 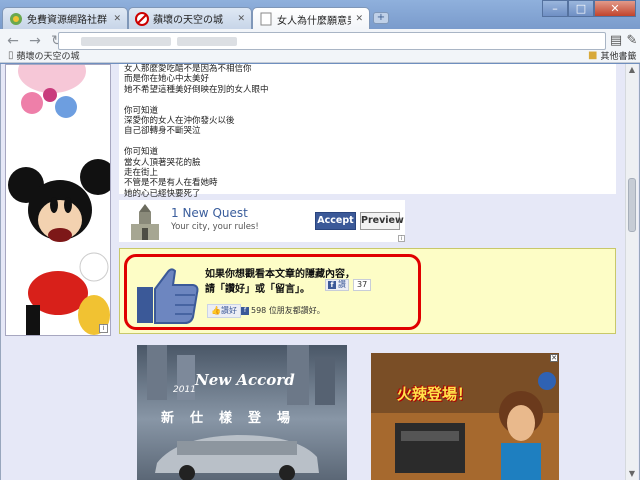 What do you see at coordinates (337, 285) in the screenshot?
I see `facebook-share-button: f 讚` at bounding box center [337, 285].